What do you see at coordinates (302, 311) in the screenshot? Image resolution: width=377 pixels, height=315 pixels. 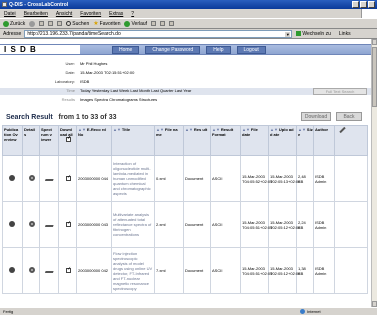 I see `globe-icon` at bounding box center [302, 311].